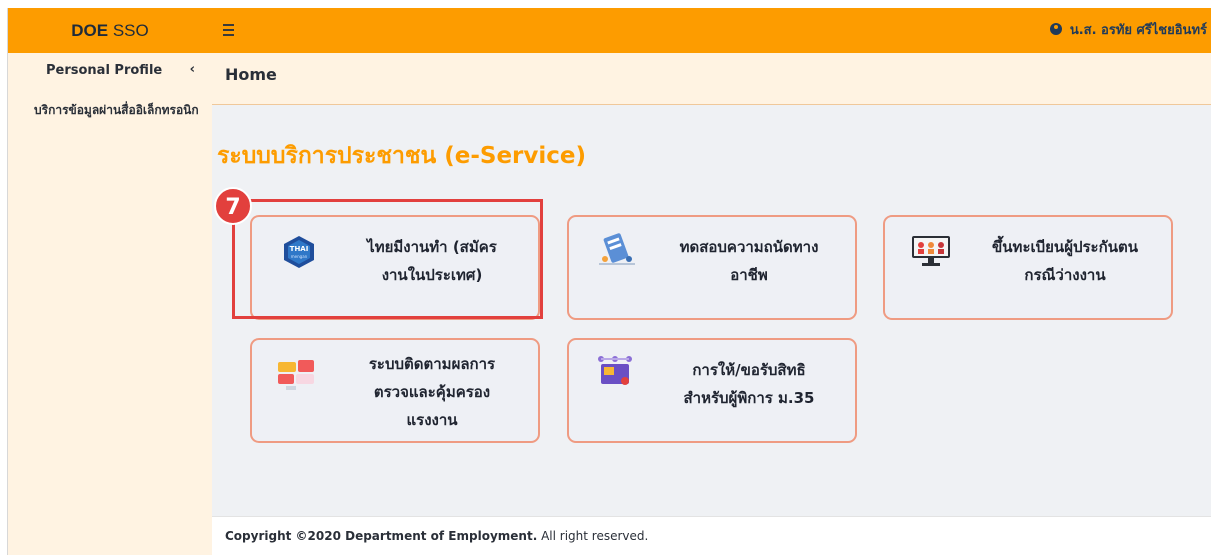 This screenshot has height=555, width=1211. Describe the element at coordinates (749, 384) in the screenshot. I see `card-label: การให้/ขอรับสิทธิ สำหรับผู้พิการ ม.35` at that location.